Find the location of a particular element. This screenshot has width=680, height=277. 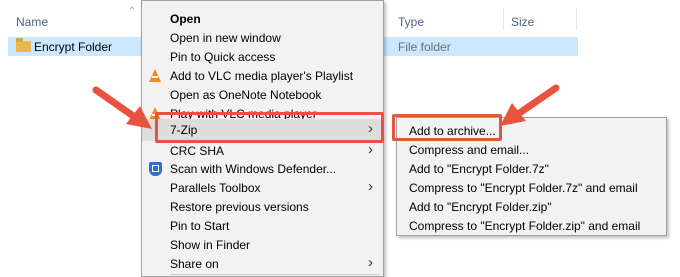

menu-item-label: Show in Finder is located at coordinates (210, 245).